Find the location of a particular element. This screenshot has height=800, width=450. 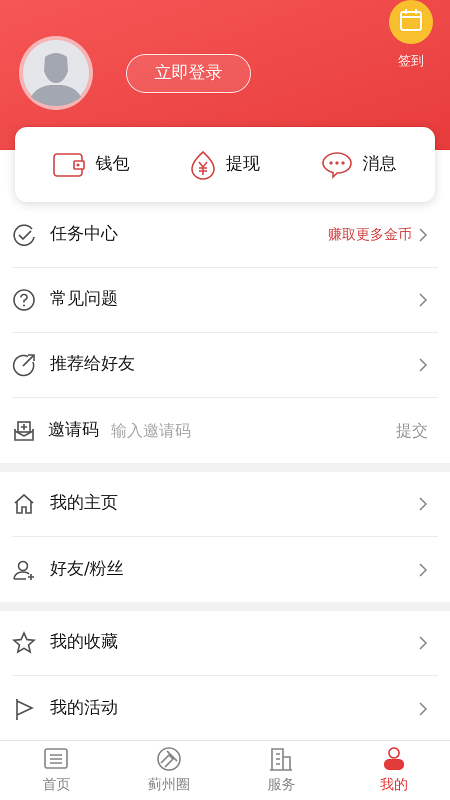

tab: 服务 is located at coordinates (281, 770).